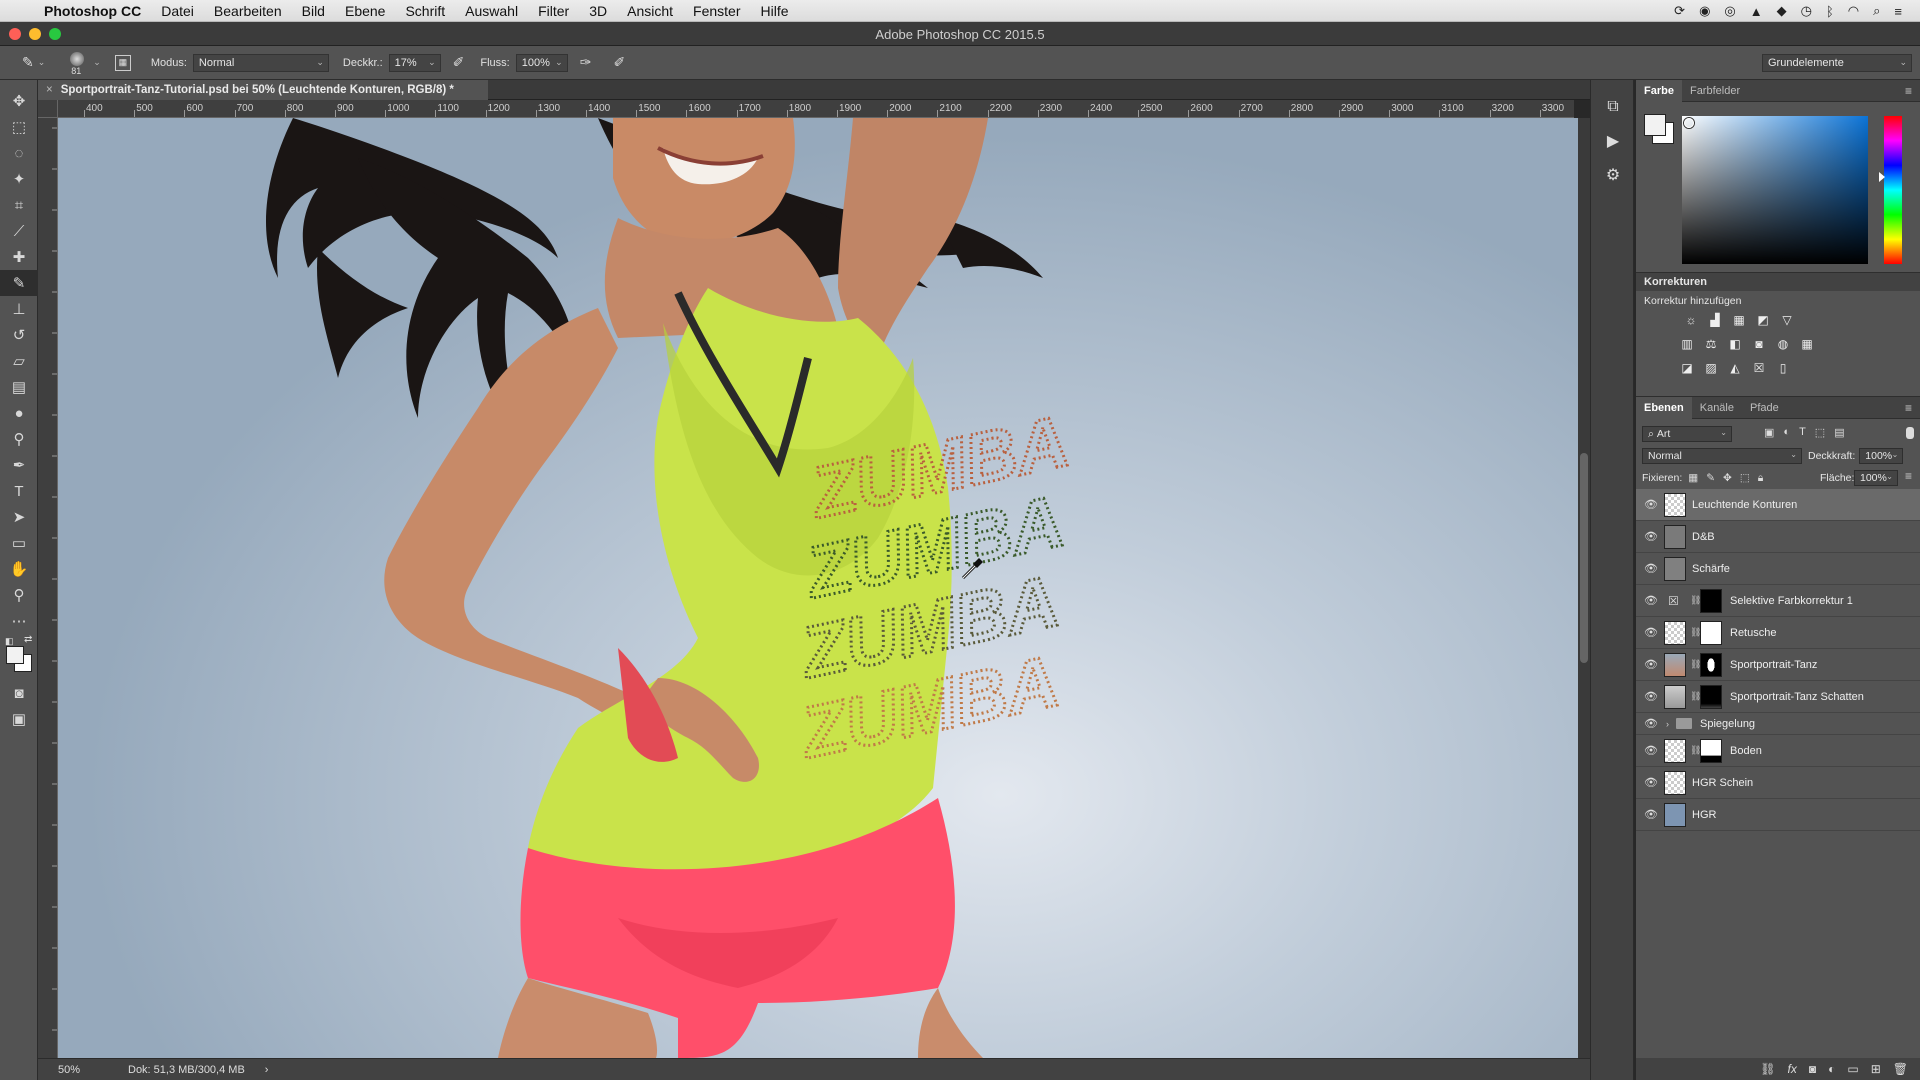 Image resolution: width=1920 pixels, height=1080 pixels. What do you see at coordinates (313, 11) in the screenshot?
I see `menu-bild: Bild` at bounding box center [313, 11].